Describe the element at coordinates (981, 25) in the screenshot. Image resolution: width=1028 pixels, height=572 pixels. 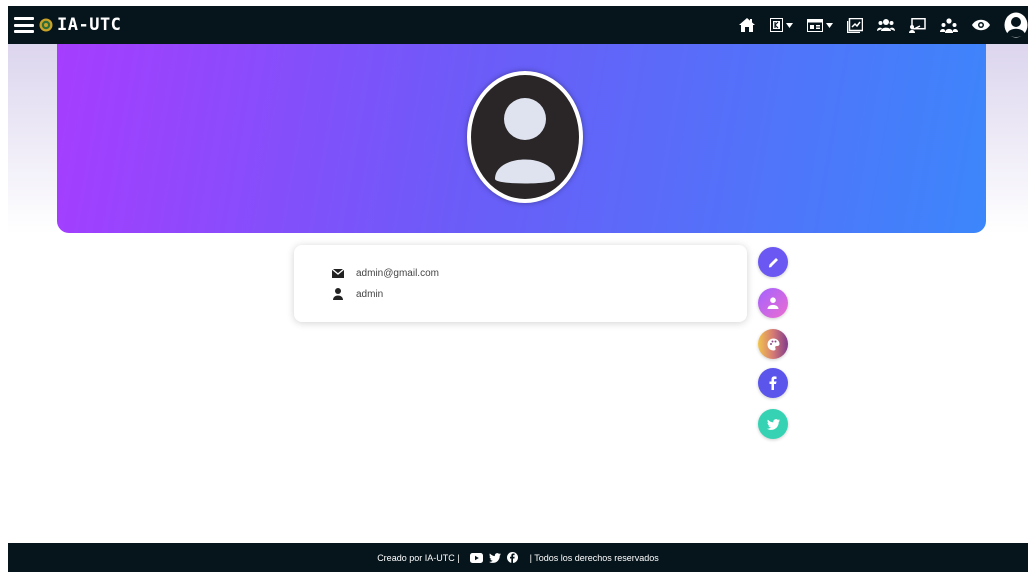
I see `eye-icon` at that location.